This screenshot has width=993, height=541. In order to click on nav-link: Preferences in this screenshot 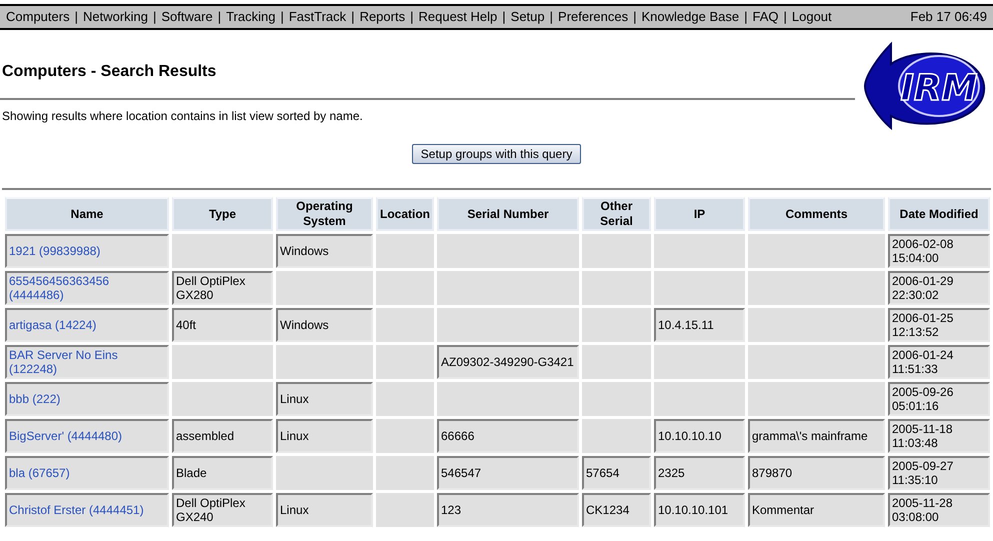, I will do `click(593, 17)`.